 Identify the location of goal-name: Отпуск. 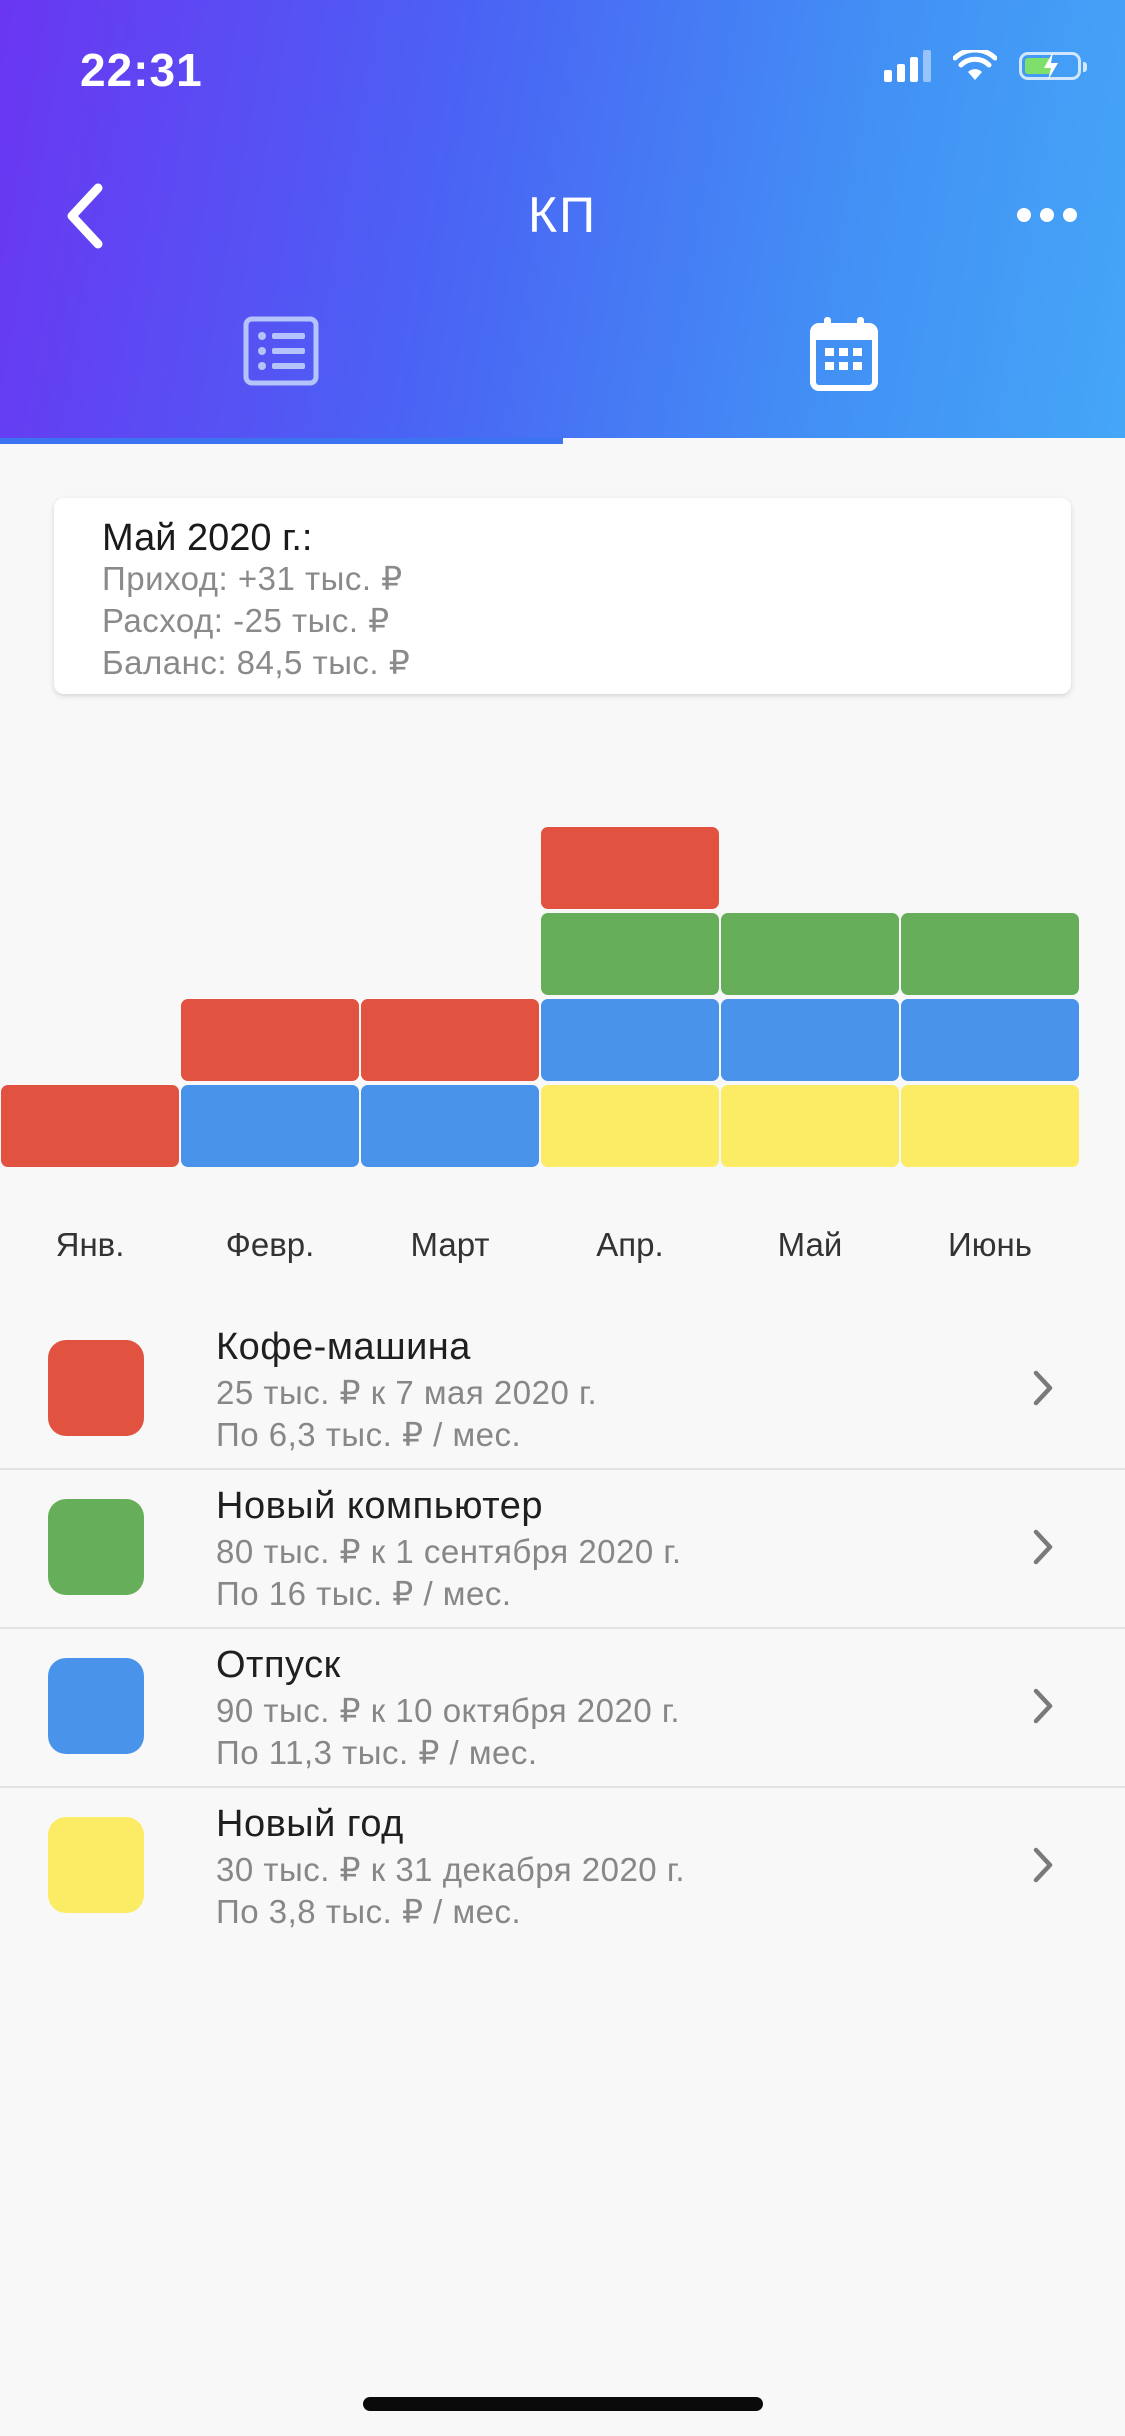
(278, 1665).